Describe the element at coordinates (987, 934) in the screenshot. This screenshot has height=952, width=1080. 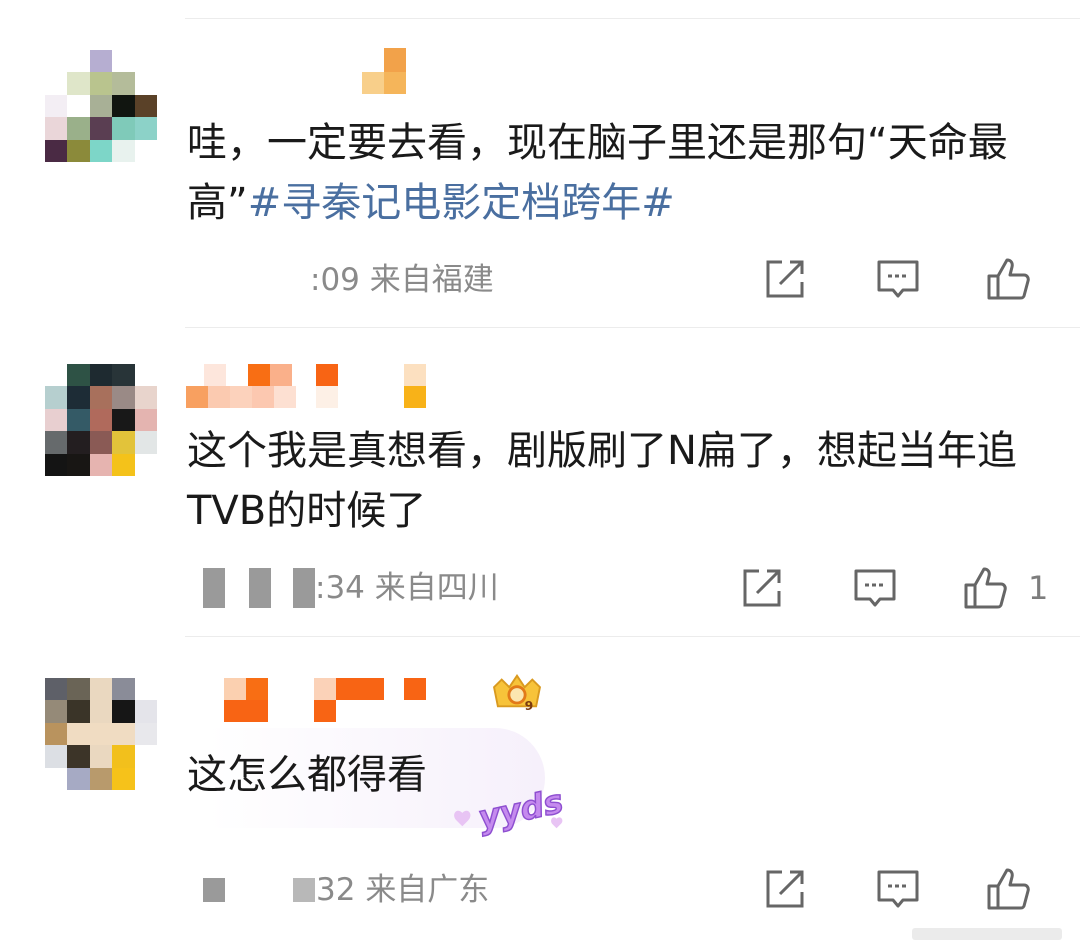
I see `watermark-icon` at that location.